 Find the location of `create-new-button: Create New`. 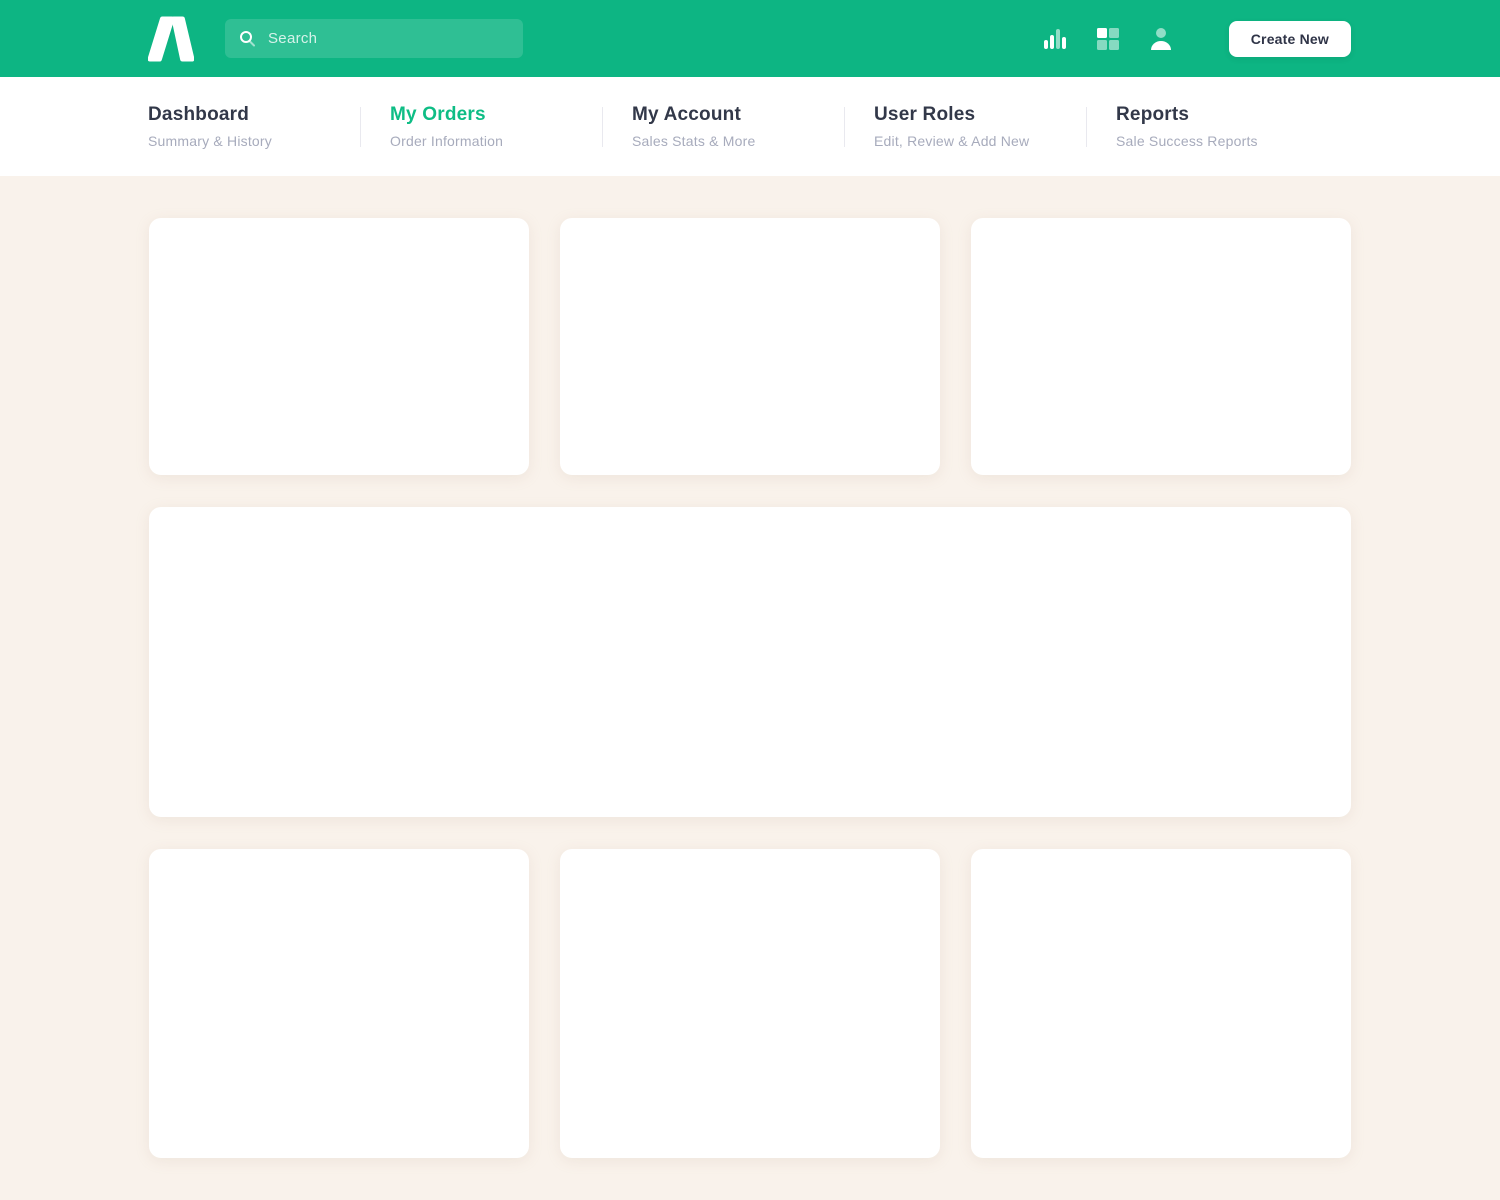

create-new-button: Create New is located at coordinates (1289, 38).